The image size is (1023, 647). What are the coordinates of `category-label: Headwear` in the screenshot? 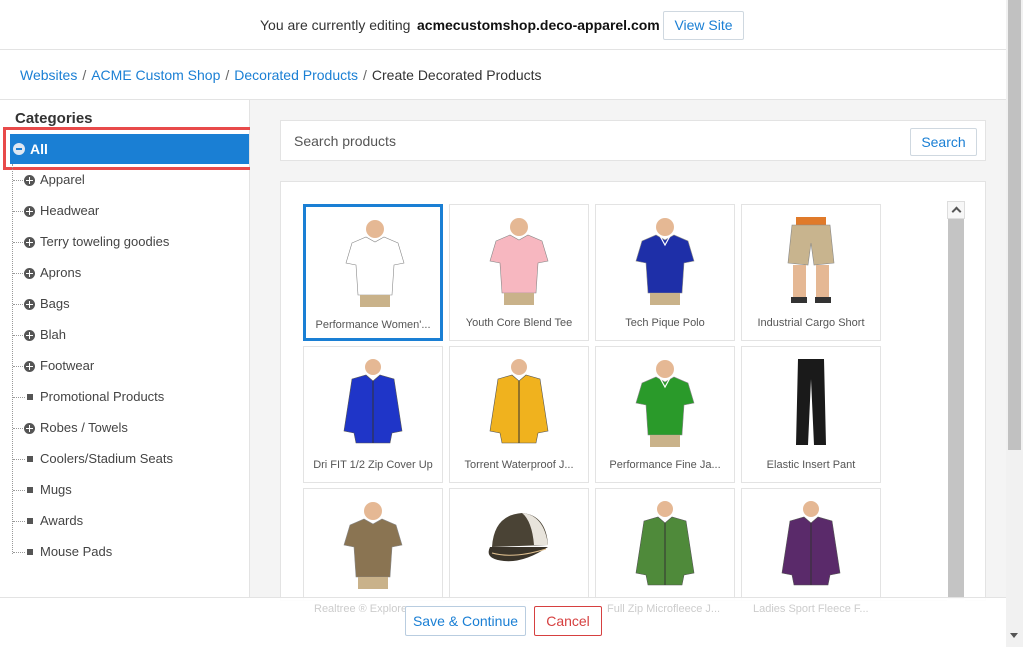 It's located at (70, 210).